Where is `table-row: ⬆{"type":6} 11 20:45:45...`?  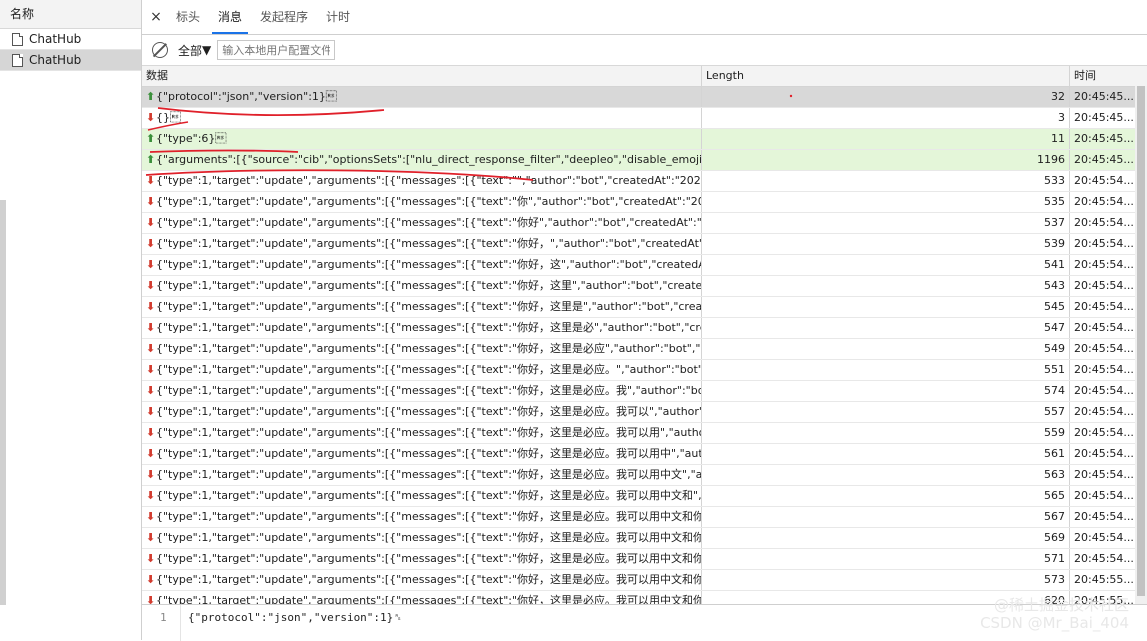 table-row: ⬆{"type":6} 11 20:45:45... is located at coordinates (644, 139).